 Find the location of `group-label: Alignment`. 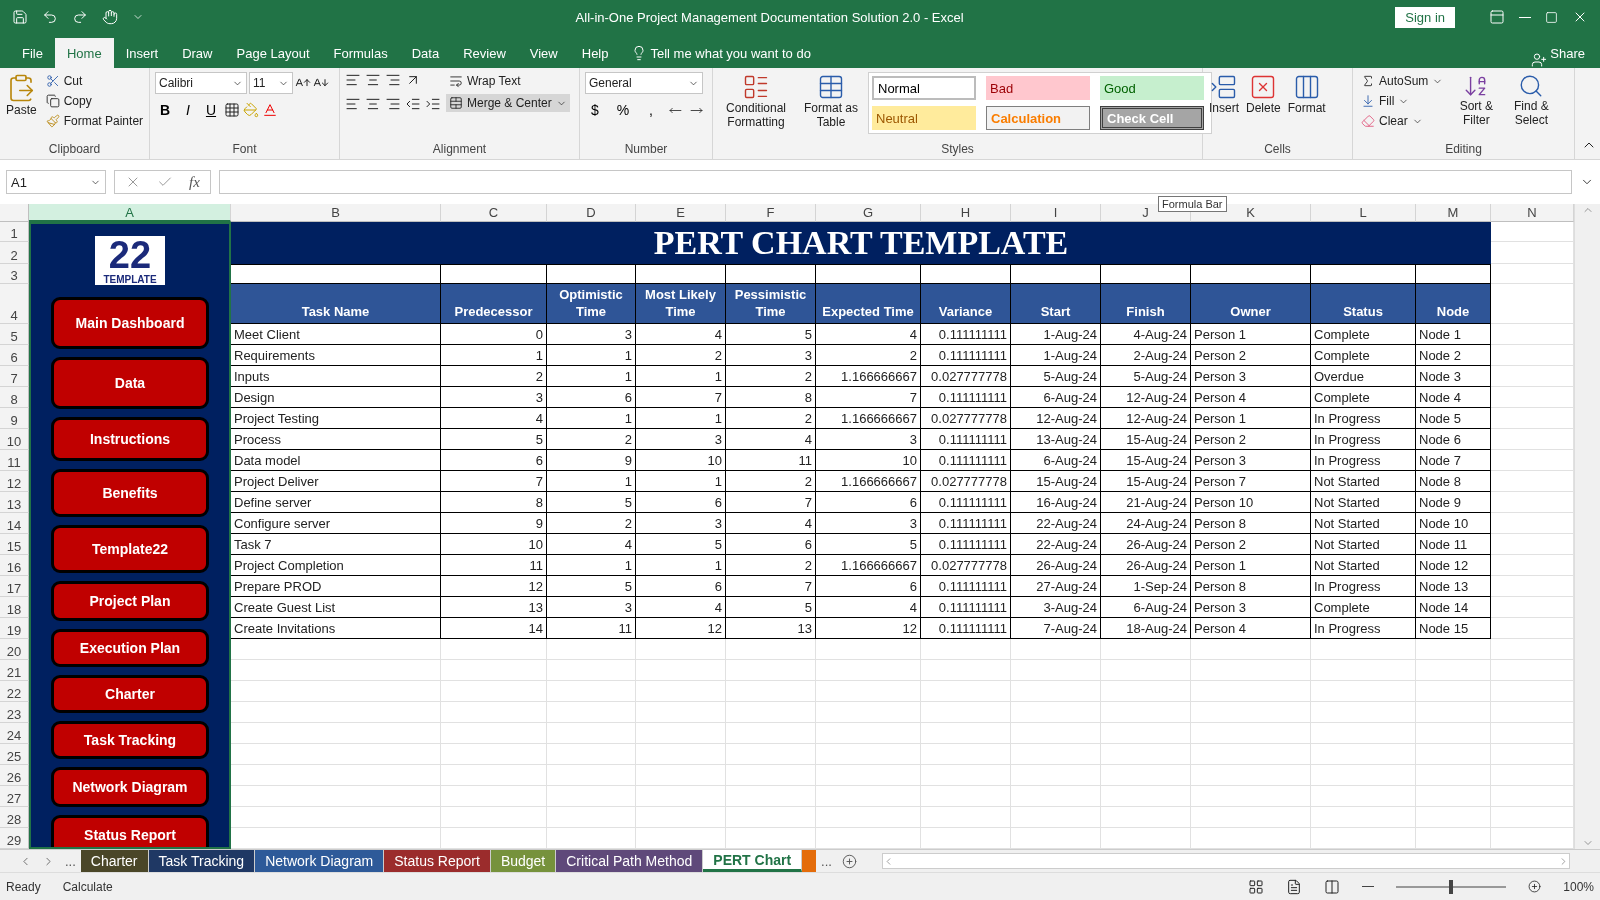

group-label: Alignment is located at coordinates (459, 150).